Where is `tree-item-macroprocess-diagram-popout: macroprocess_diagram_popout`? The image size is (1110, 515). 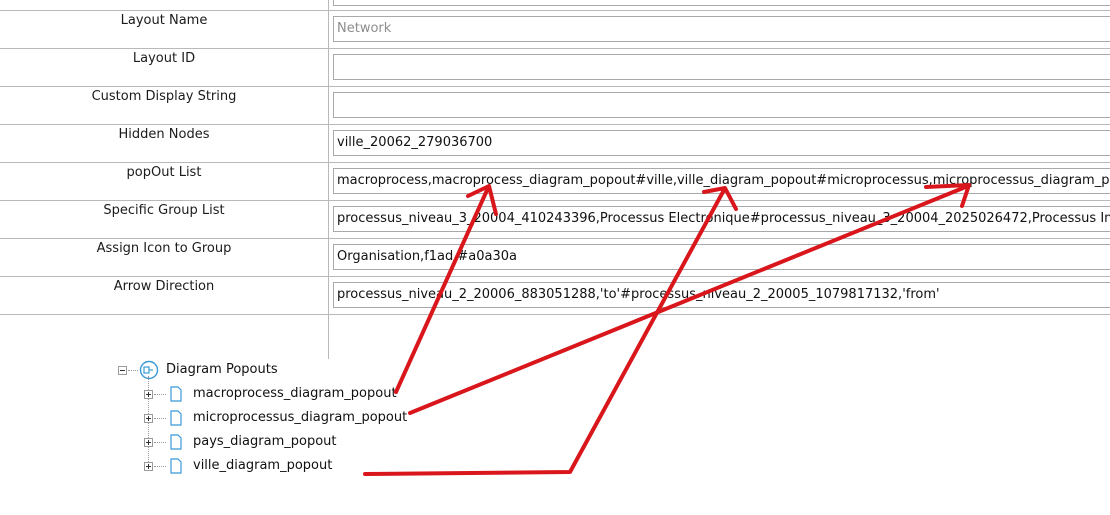
tree-item-macroprocess-diagram-popout: macroprocess_diagram_popout is located at coordinates (295, 394).